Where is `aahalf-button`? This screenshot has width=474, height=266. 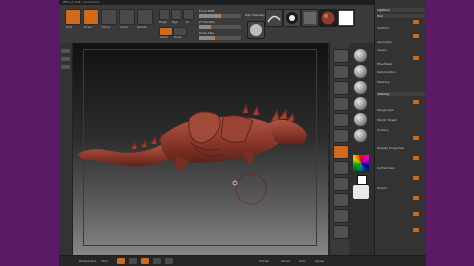 aahalf-button is located at coordinates (341, 136).